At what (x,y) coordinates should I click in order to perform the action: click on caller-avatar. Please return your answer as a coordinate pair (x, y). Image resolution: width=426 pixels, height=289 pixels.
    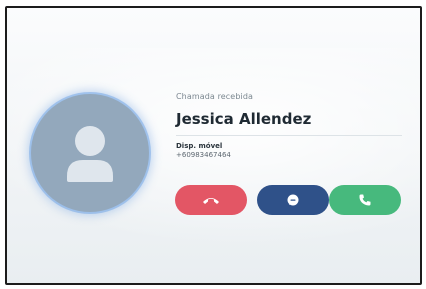
    Looking at the image, I should click on (90, 153).